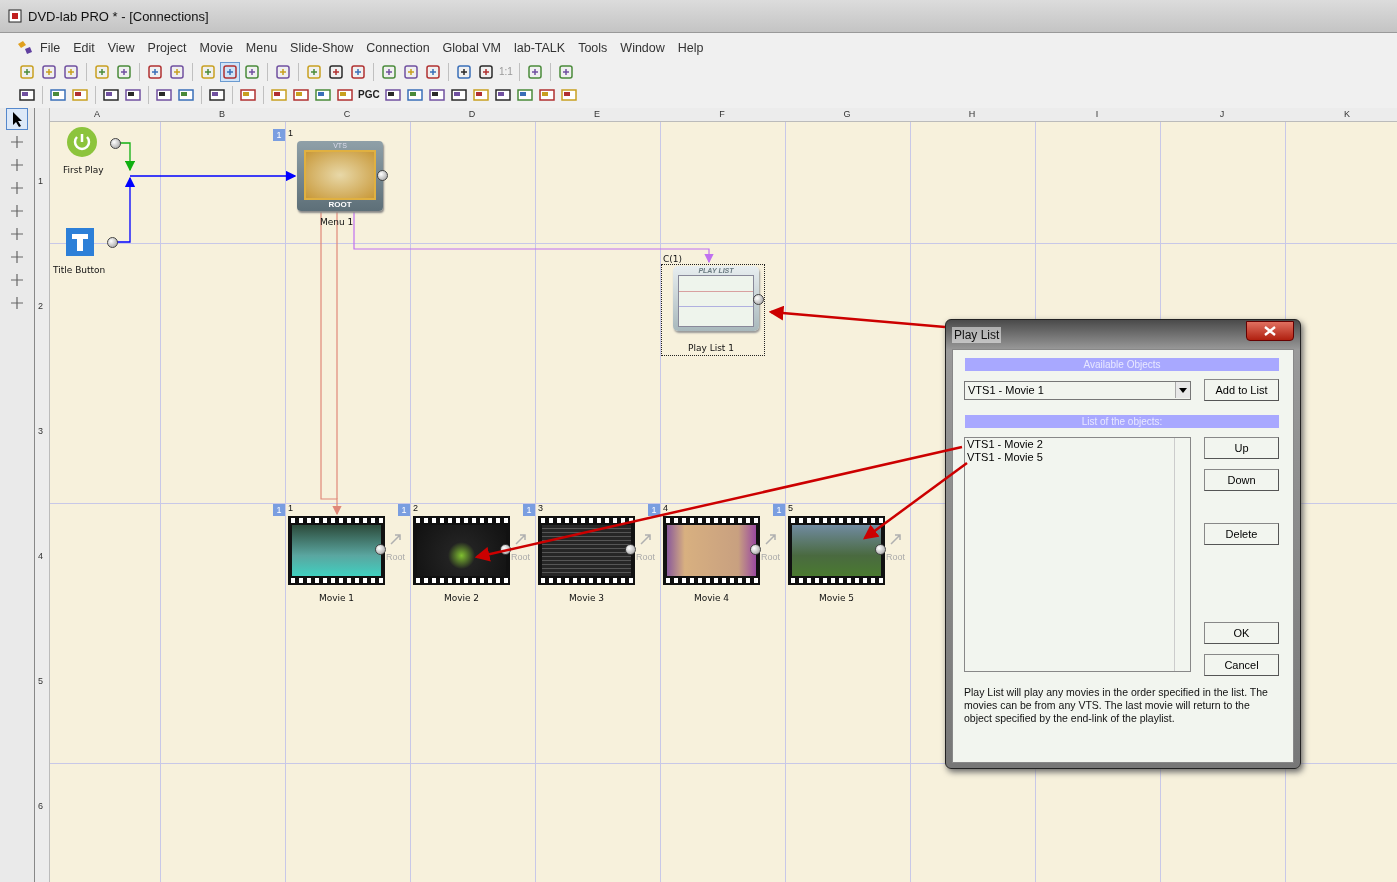  What do you see at coordinates (540, 508) in the screenshot?
I see `node-number: 3` at bounding box center [540, 508].